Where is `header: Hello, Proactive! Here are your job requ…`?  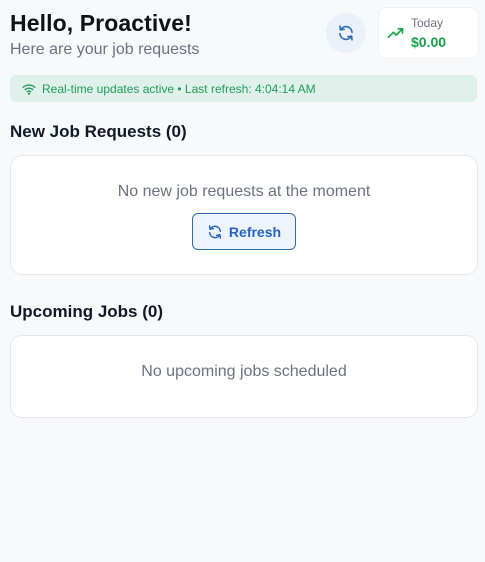
header: Hello, Proactive! Here are your job requ… is located at coordinates (244, 34).